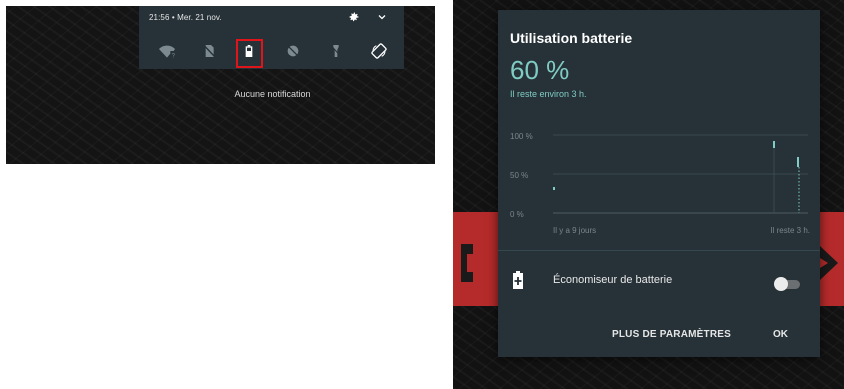 This screenshot has width=844, height=389. What do you see at coordinates (517, 214) in the screenshot?
I see `y-tick-label: 0 %` at bounding box center [517, 214].